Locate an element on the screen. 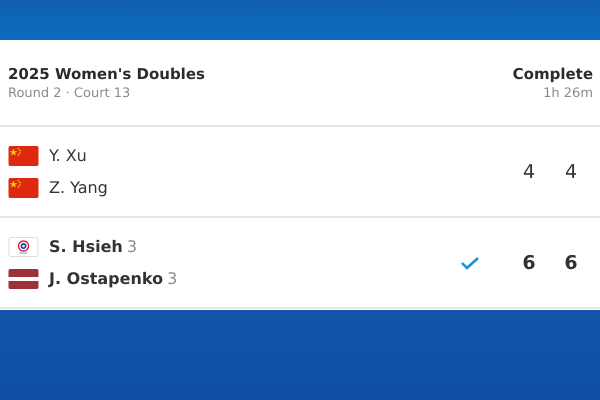  player-name: J. Ostapenko is located at coordinates (106, 278).